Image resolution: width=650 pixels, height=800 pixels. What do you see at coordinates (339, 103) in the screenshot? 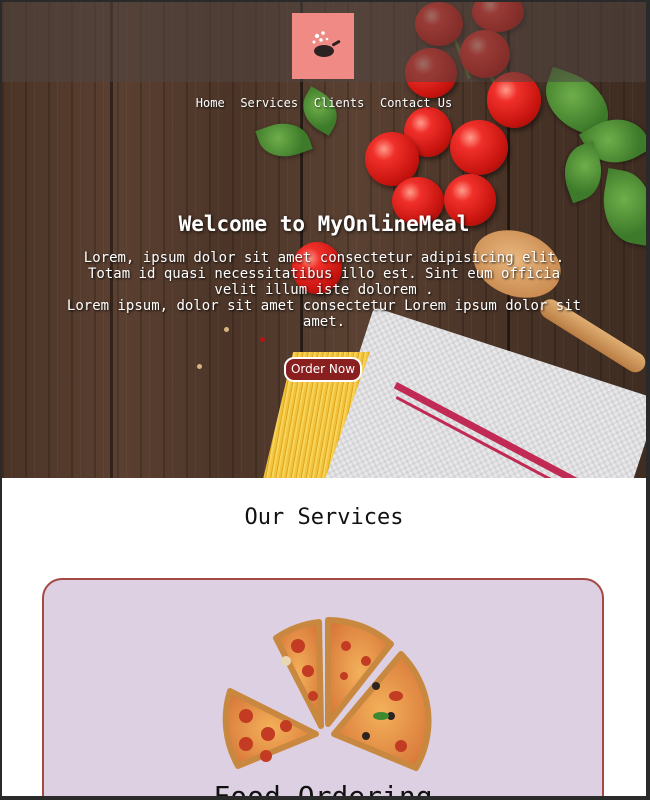
I see `nav-link-clients: Clients` at bounding box center [339, 103].